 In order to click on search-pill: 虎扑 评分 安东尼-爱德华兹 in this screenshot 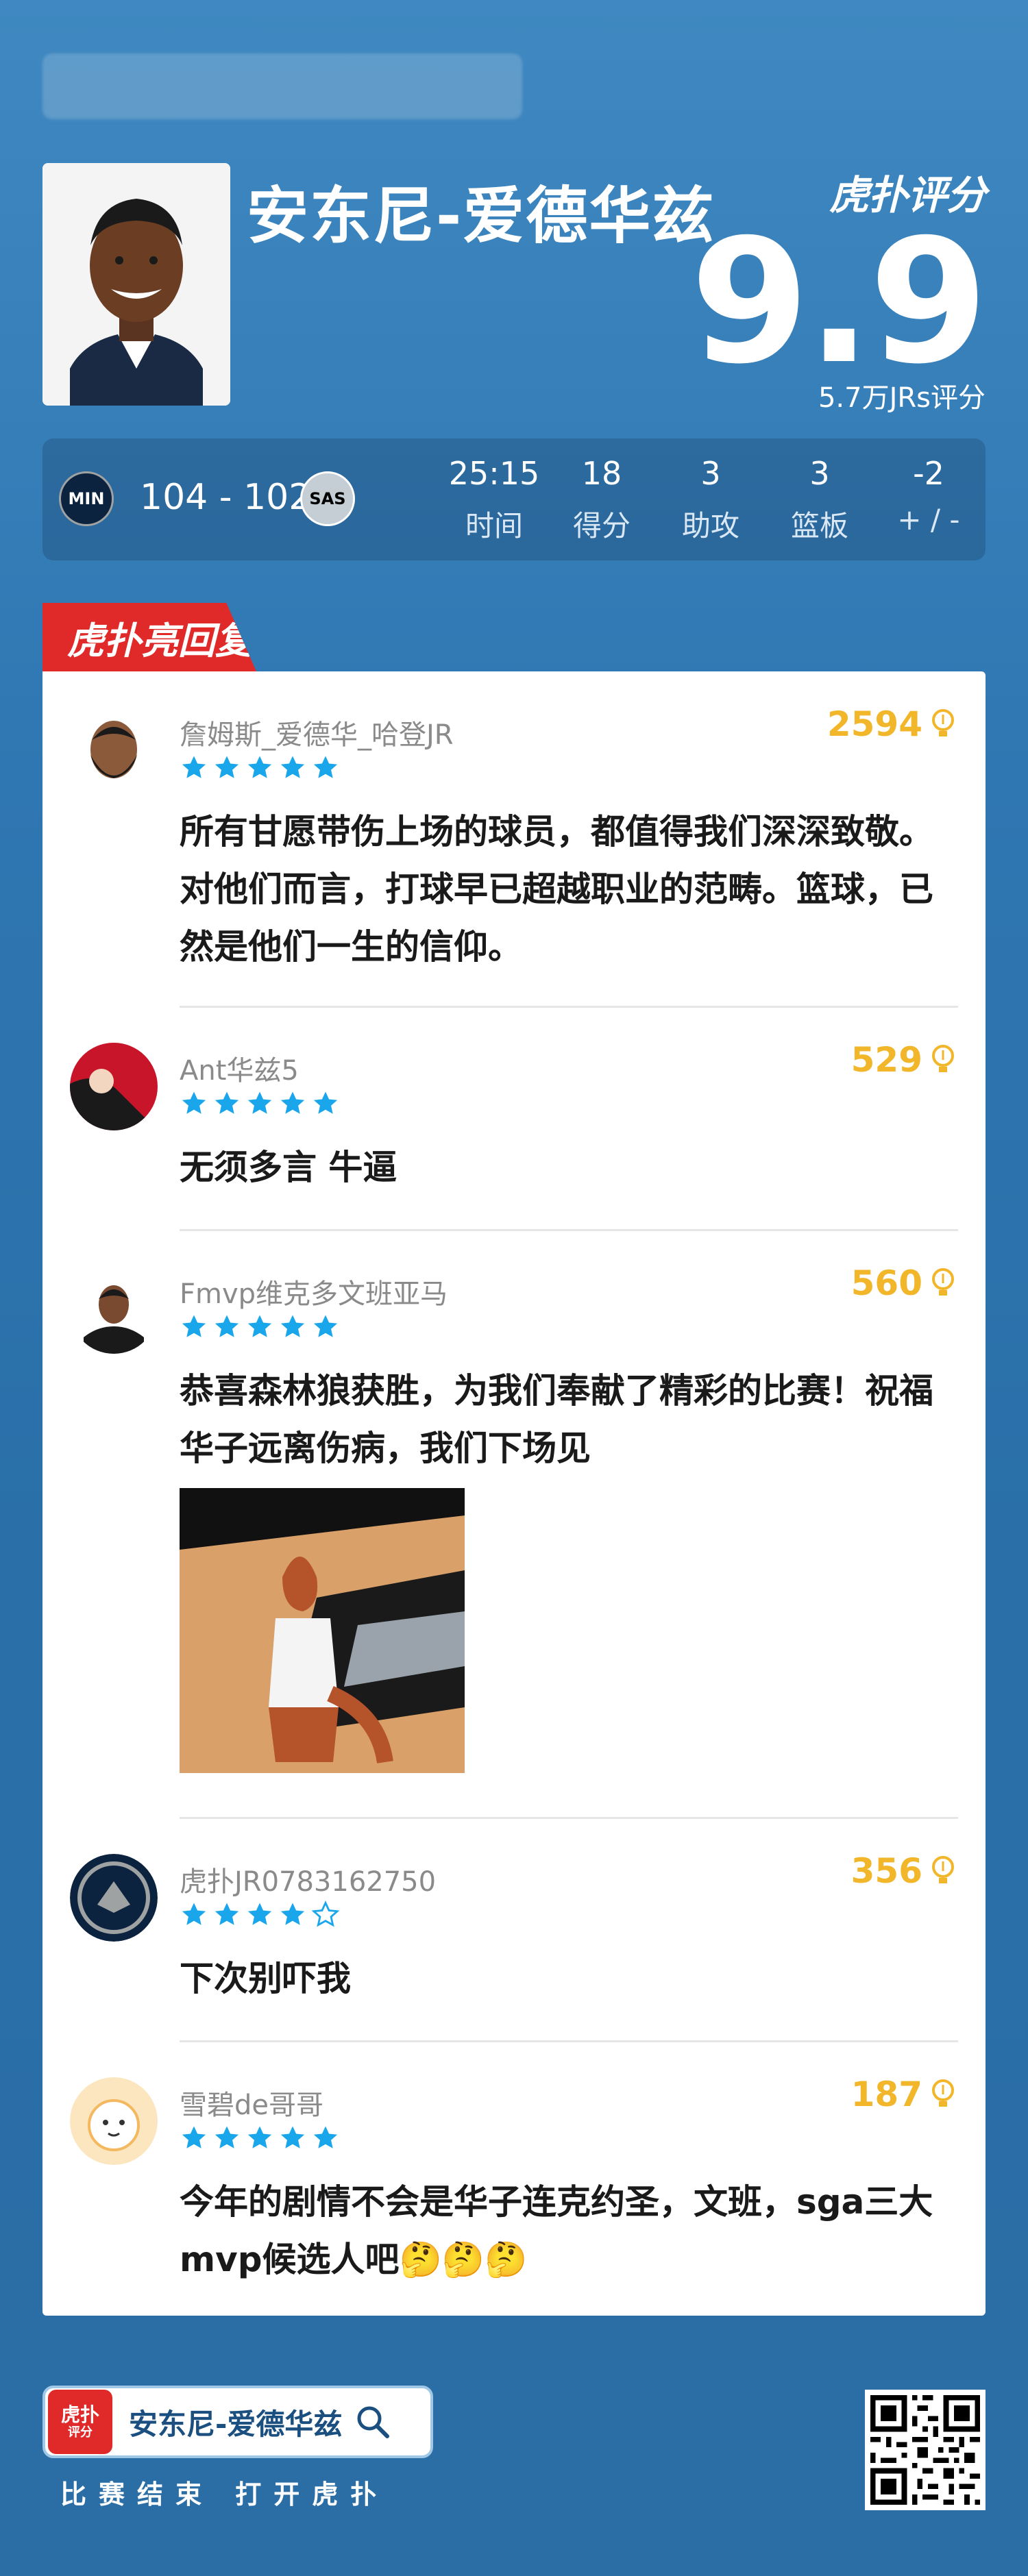, I will do `click(237, 2422)`.